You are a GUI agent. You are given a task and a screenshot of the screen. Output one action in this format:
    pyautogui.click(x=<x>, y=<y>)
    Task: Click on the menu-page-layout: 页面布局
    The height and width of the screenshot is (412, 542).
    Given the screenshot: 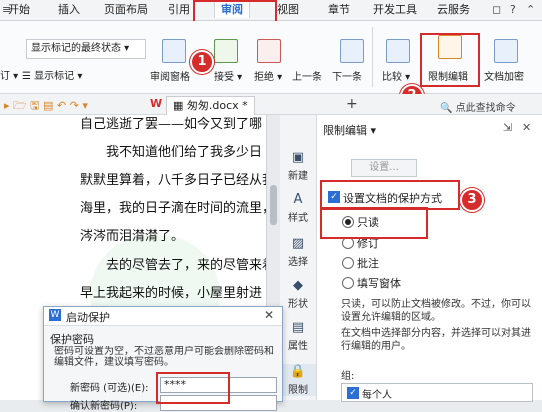 What is the action you would take?
    pyautogui.click(x=126, y=10)
    